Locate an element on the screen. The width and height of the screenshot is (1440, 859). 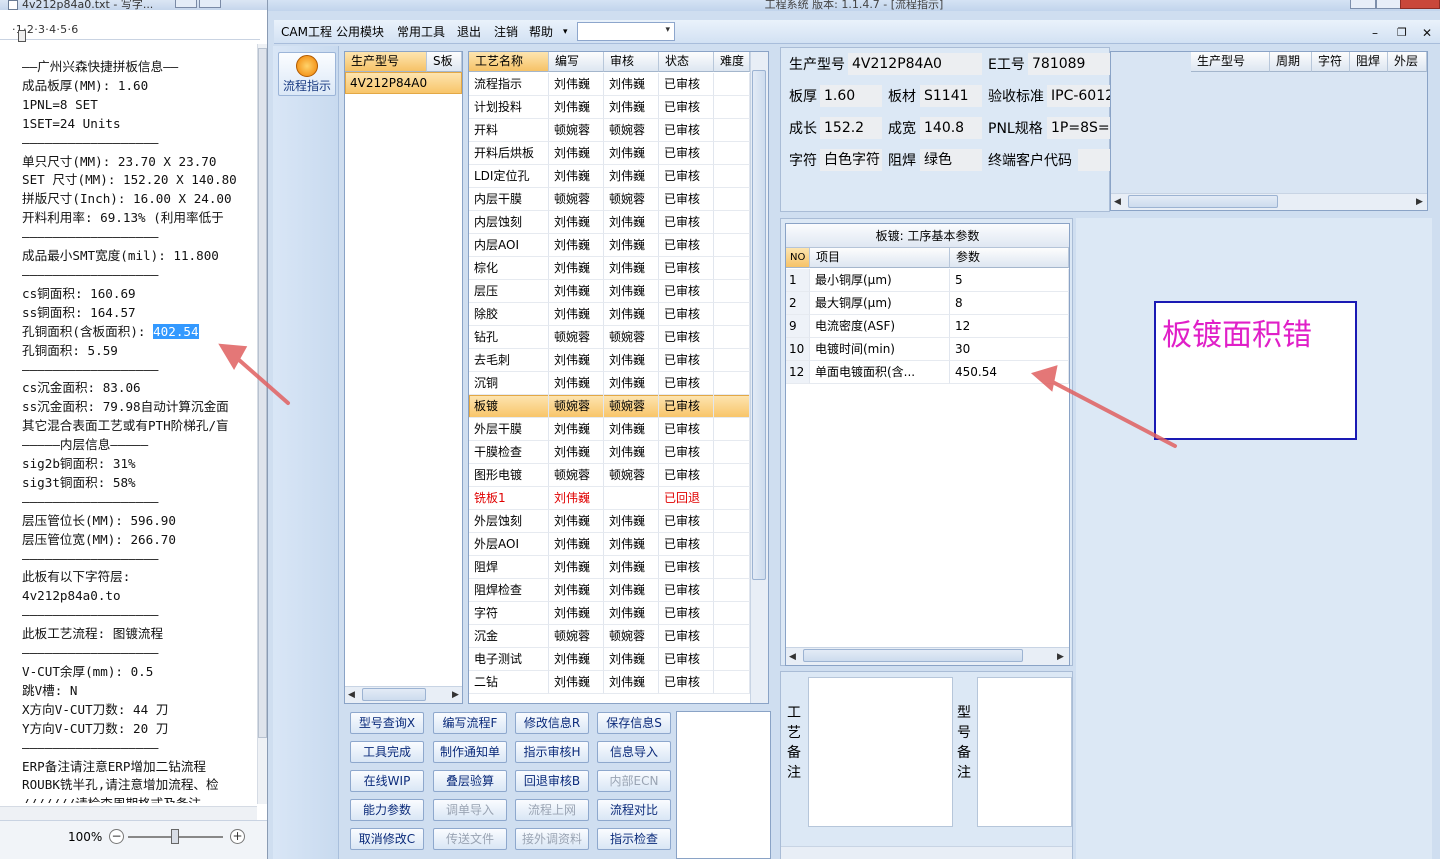
text-line: 此板有以下字符层: is located at coordinates (142, 577).